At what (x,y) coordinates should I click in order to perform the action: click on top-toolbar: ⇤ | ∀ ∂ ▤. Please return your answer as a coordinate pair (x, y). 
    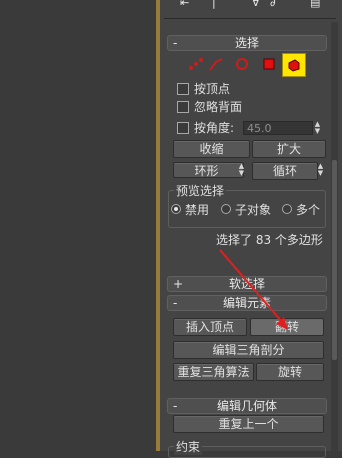
    Looking at the image, I should click on (251, 5).